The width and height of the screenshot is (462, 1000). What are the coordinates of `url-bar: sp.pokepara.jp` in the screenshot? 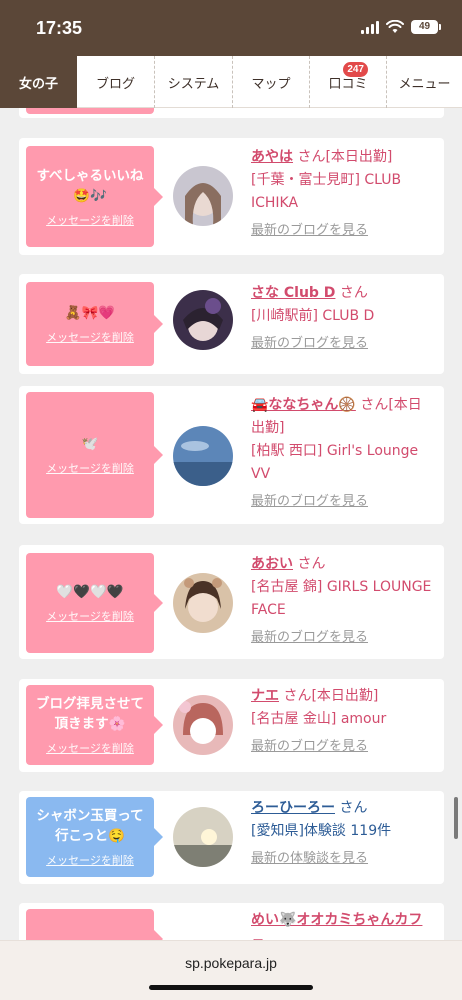 It's located at (231, 970).